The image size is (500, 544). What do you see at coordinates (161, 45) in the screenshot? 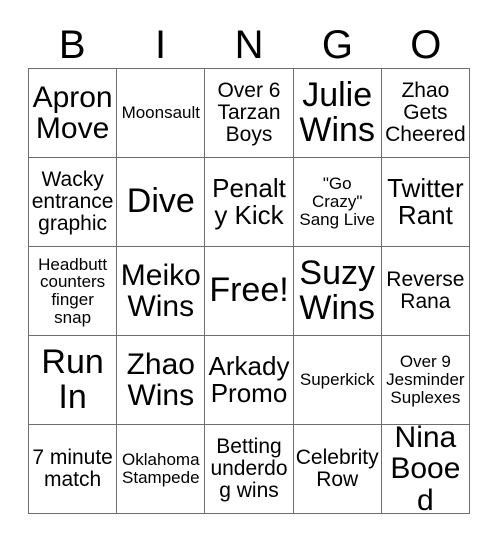
I see `bingo-header-letter-i: I` at bounding box center [161, 45].